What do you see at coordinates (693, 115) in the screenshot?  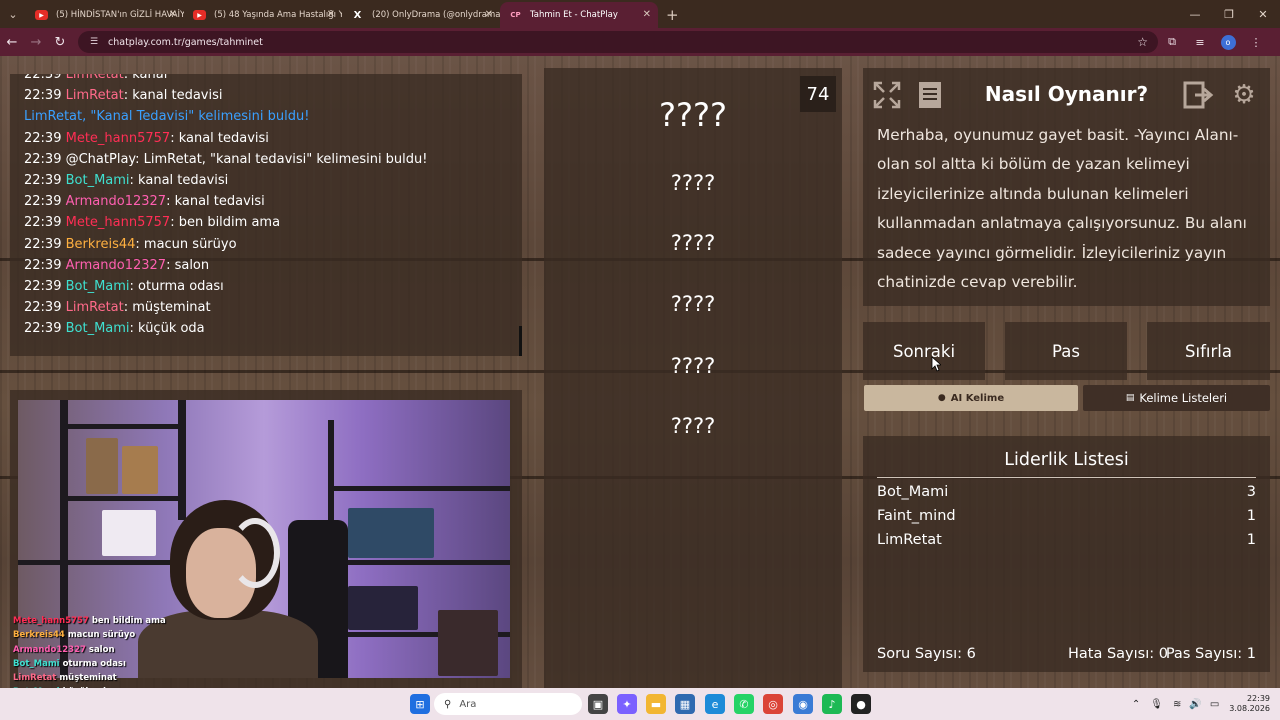 I see `target-word-hidden: ????` at bounding box center [693, 115].